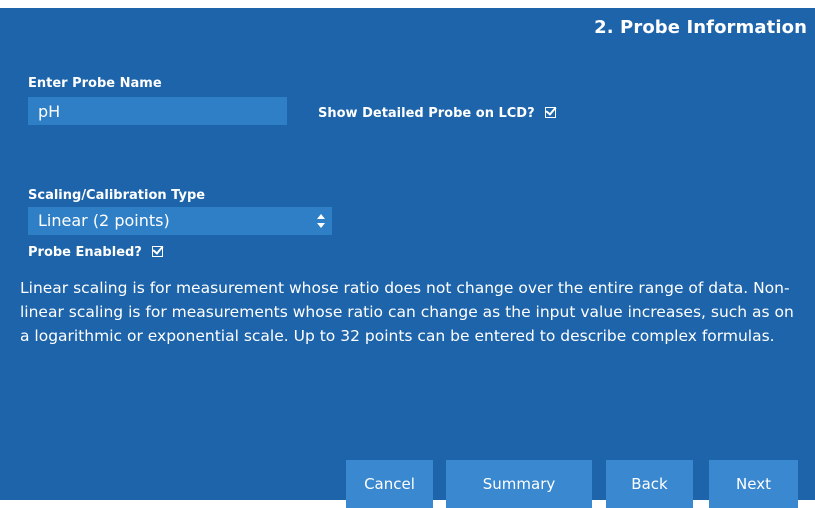 The height and width of the screenshot is (508, 815). I want to click on probe-enabled-checkbox, so click(158, 251).